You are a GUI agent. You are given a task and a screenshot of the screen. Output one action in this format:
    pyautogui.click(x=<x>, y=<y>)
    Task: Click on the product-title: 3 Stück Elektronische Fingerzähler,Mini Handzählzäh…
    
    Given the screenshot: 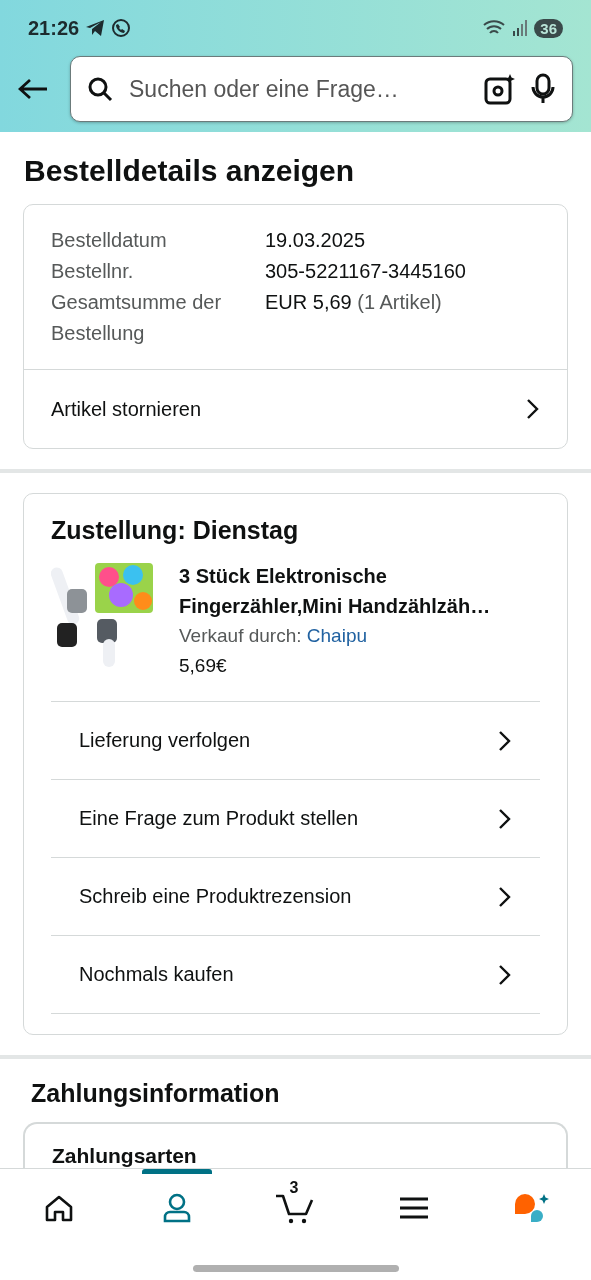 What is the action you would take?
    pyautogui.click(x=359, y=591)
    